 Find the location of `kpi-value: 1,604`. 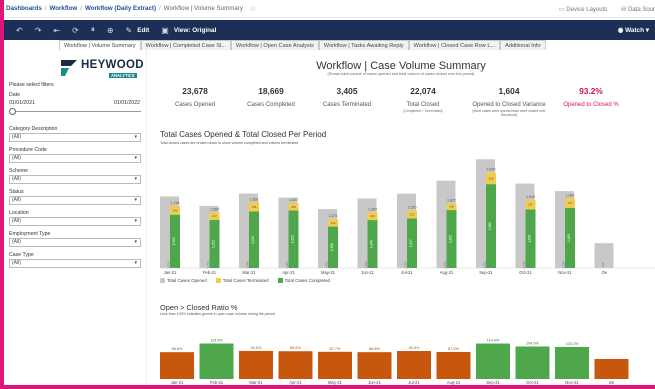

kpi-value: 1,604 is located at coordinates (509, 91).